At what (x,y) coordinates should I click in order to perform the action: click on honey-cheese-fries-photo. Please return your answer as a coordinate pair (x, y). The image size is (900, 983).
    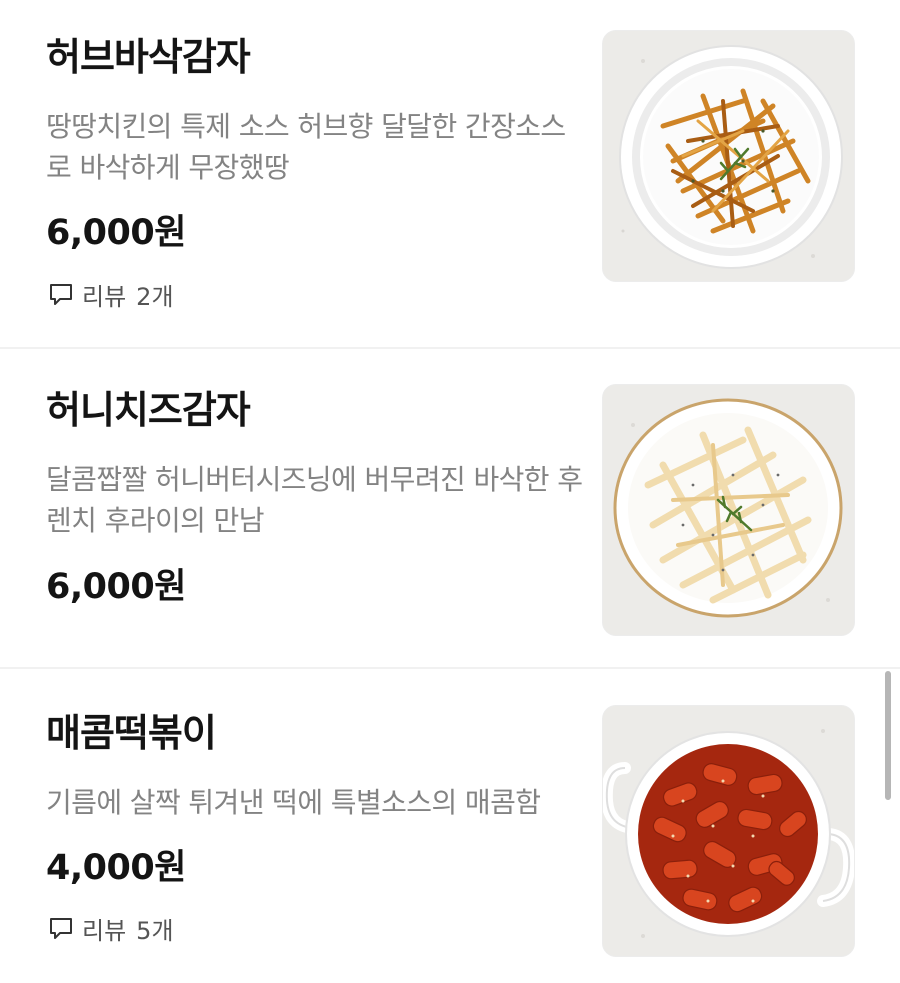
    Looking at the image, I should click on (728, 510).